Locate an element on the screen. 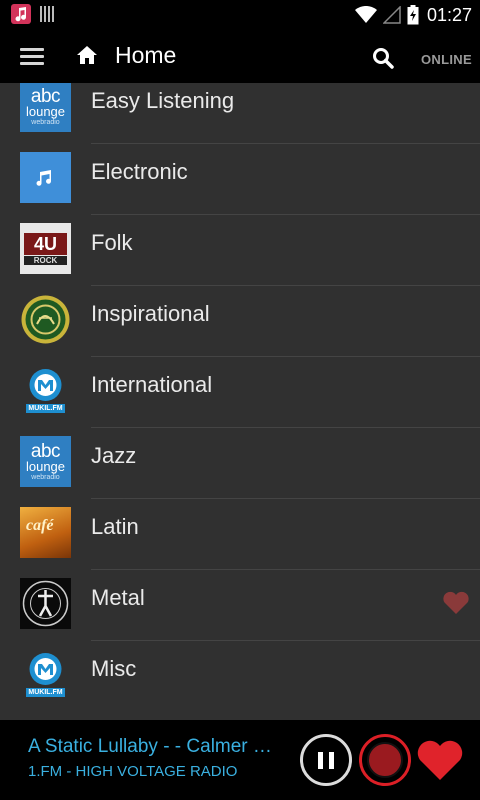 The image size is (480, 800). page-title: Home is located at coordinates (146, 55).